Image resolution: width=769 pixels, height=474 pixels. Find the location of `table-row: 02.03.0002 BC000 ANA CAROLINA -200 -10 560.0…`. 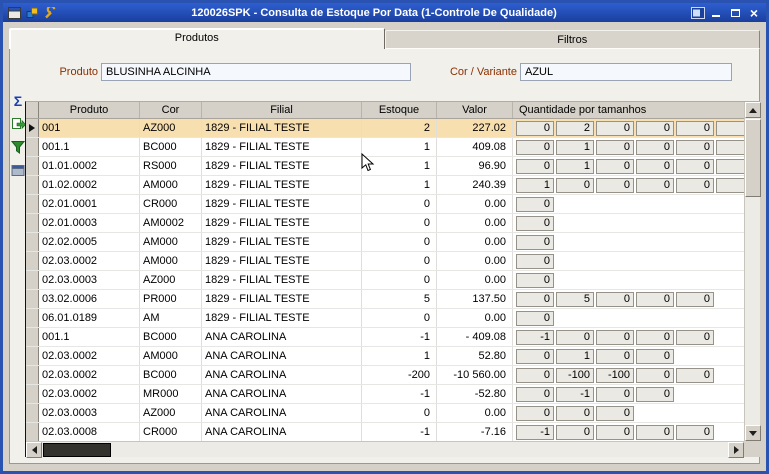

table-row: 02.03.0002 BC000 ANA CAROLINA -200 -10 560.0… is located at coordinates (385, 375).